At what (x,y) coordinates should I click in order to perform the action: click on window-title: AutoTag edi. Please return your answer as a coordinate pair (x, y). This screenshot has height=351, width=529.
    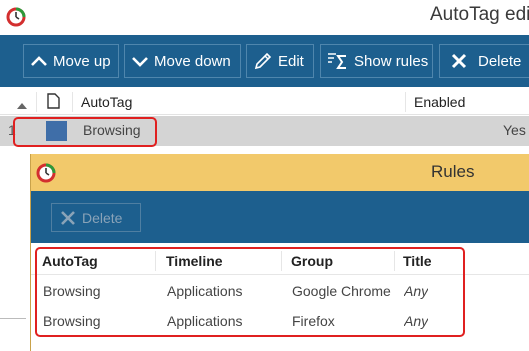
    Looking at the image, I should click on (479, 14).